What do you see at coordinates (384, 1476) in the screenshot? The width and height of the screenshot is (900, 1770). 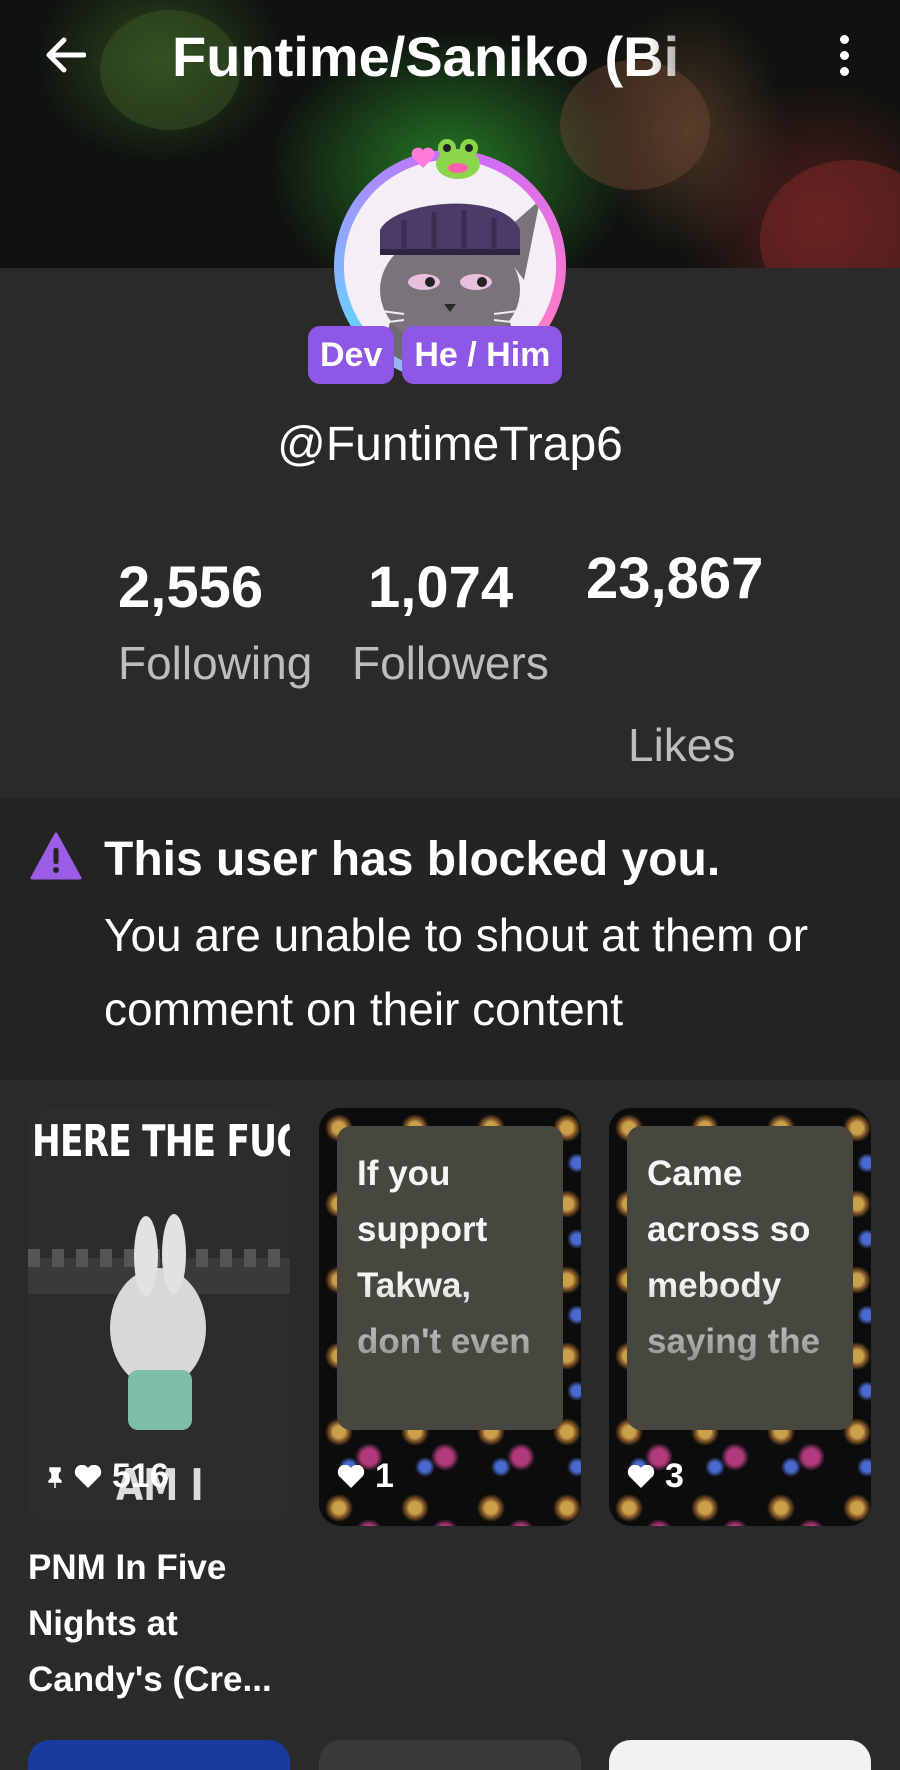 I see `like-count: 1` at bounding box center [384, 1476].